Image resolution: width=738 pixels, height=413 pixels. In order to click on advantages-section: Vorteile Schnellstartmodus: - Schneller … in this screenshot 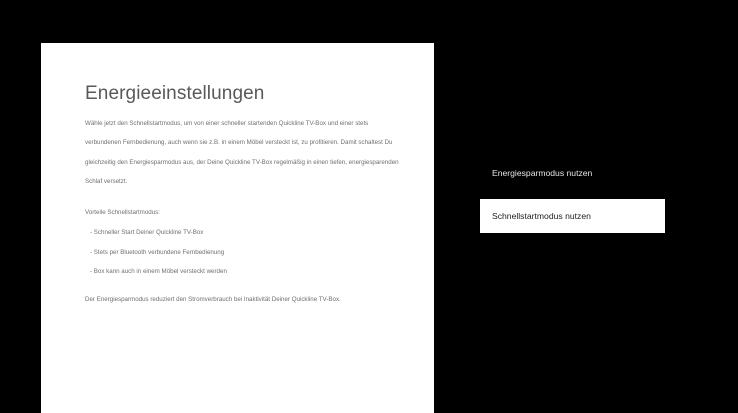, I will do `click(244, 242)`.